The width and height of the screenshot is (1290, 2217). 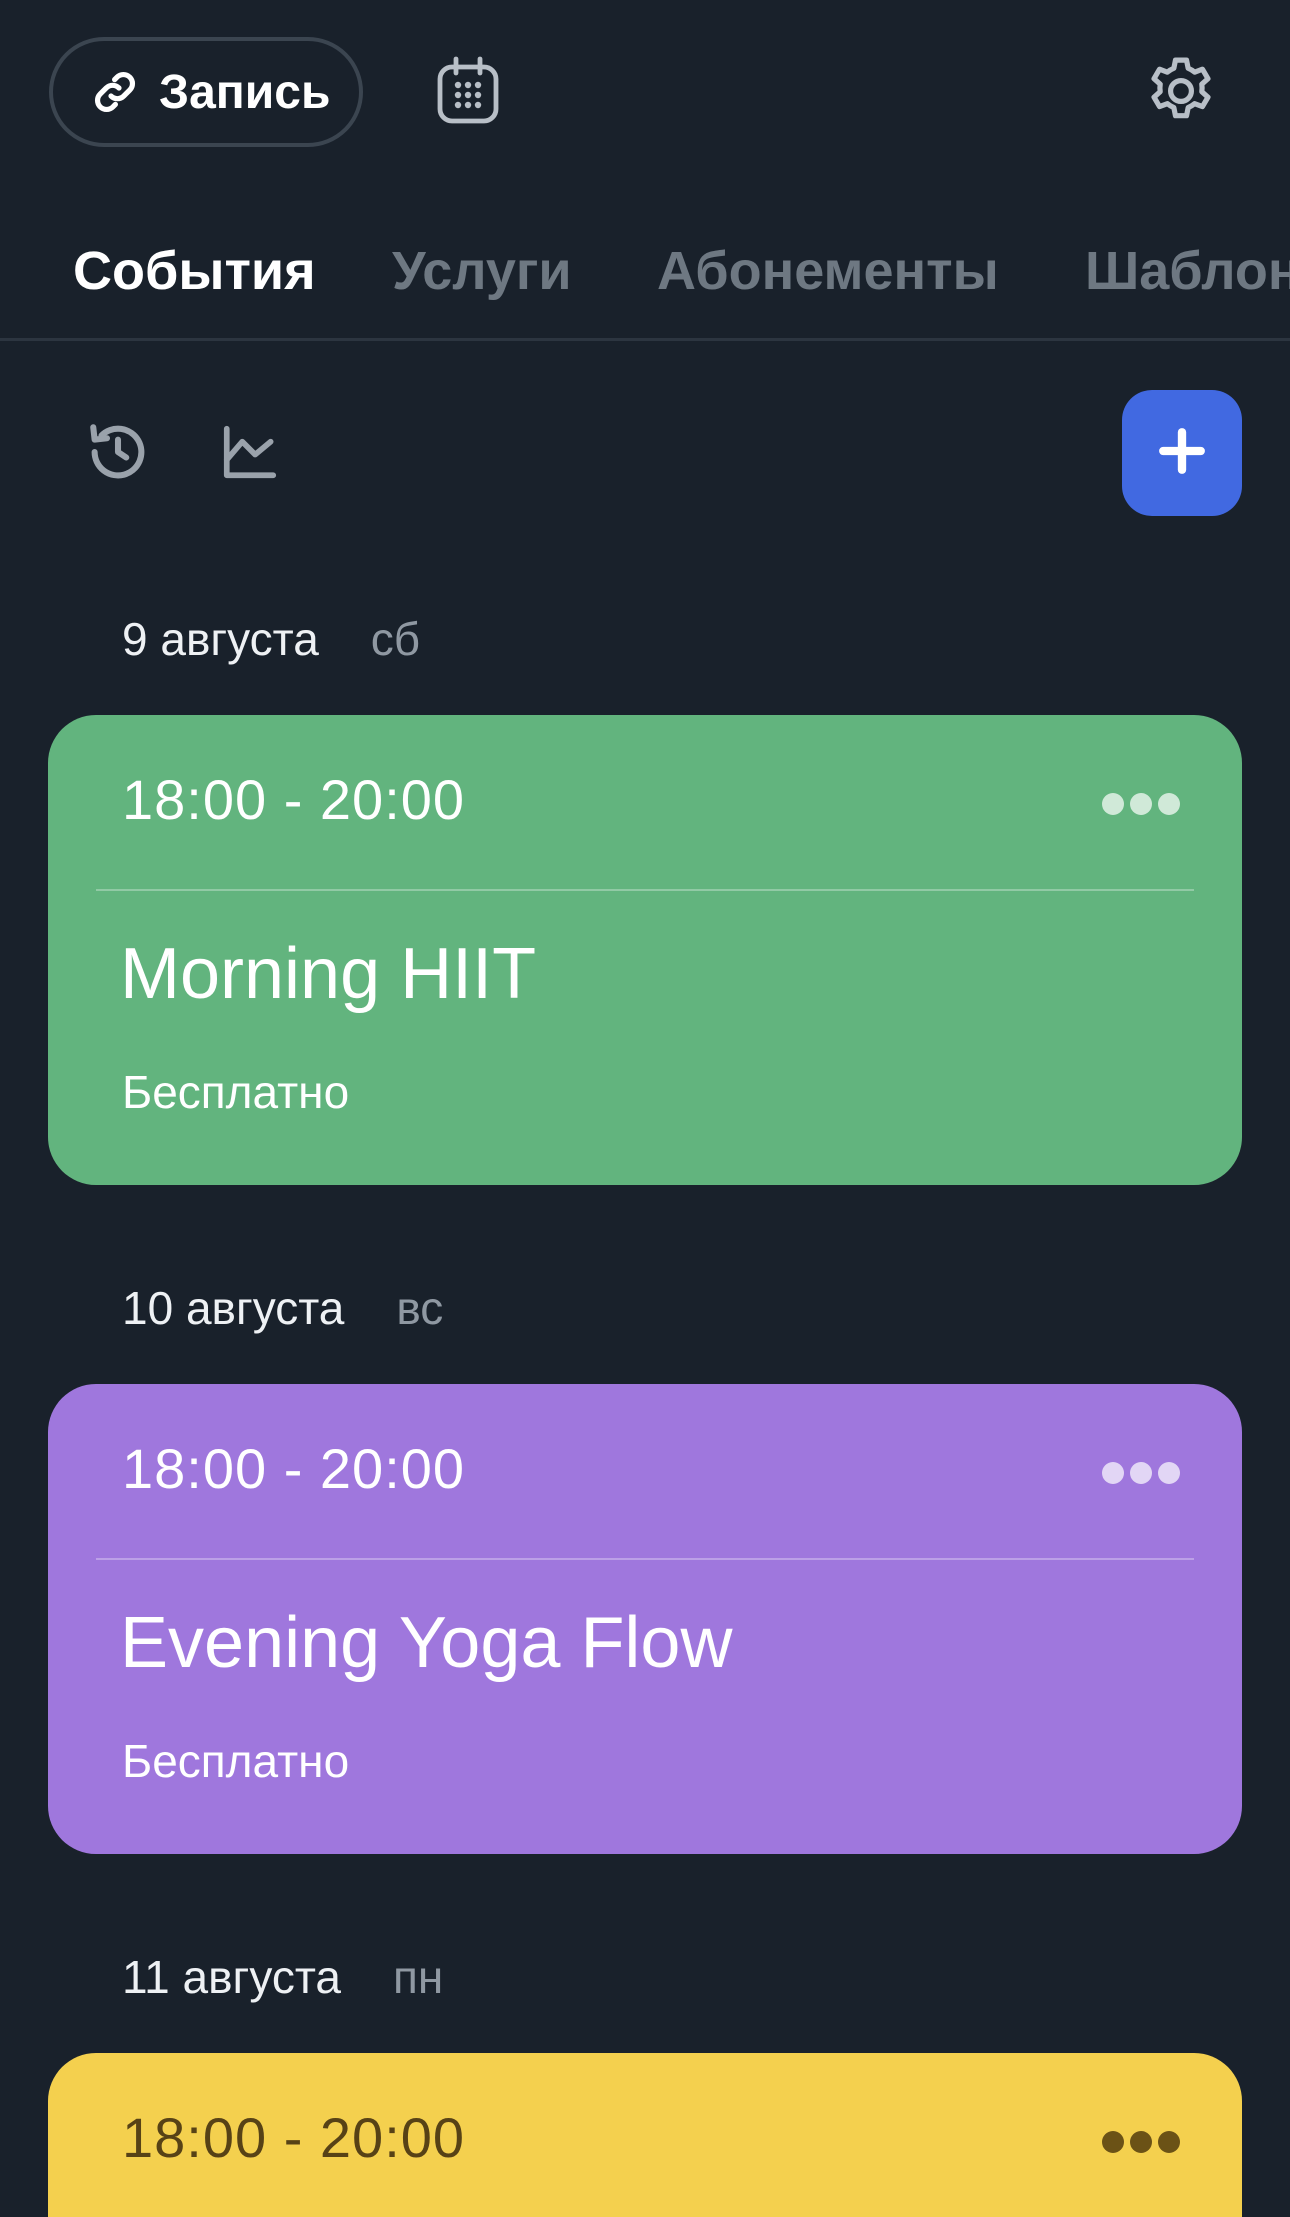 I want to click on tab-subscriptions: Абонементы, so click(x=828, y=271).